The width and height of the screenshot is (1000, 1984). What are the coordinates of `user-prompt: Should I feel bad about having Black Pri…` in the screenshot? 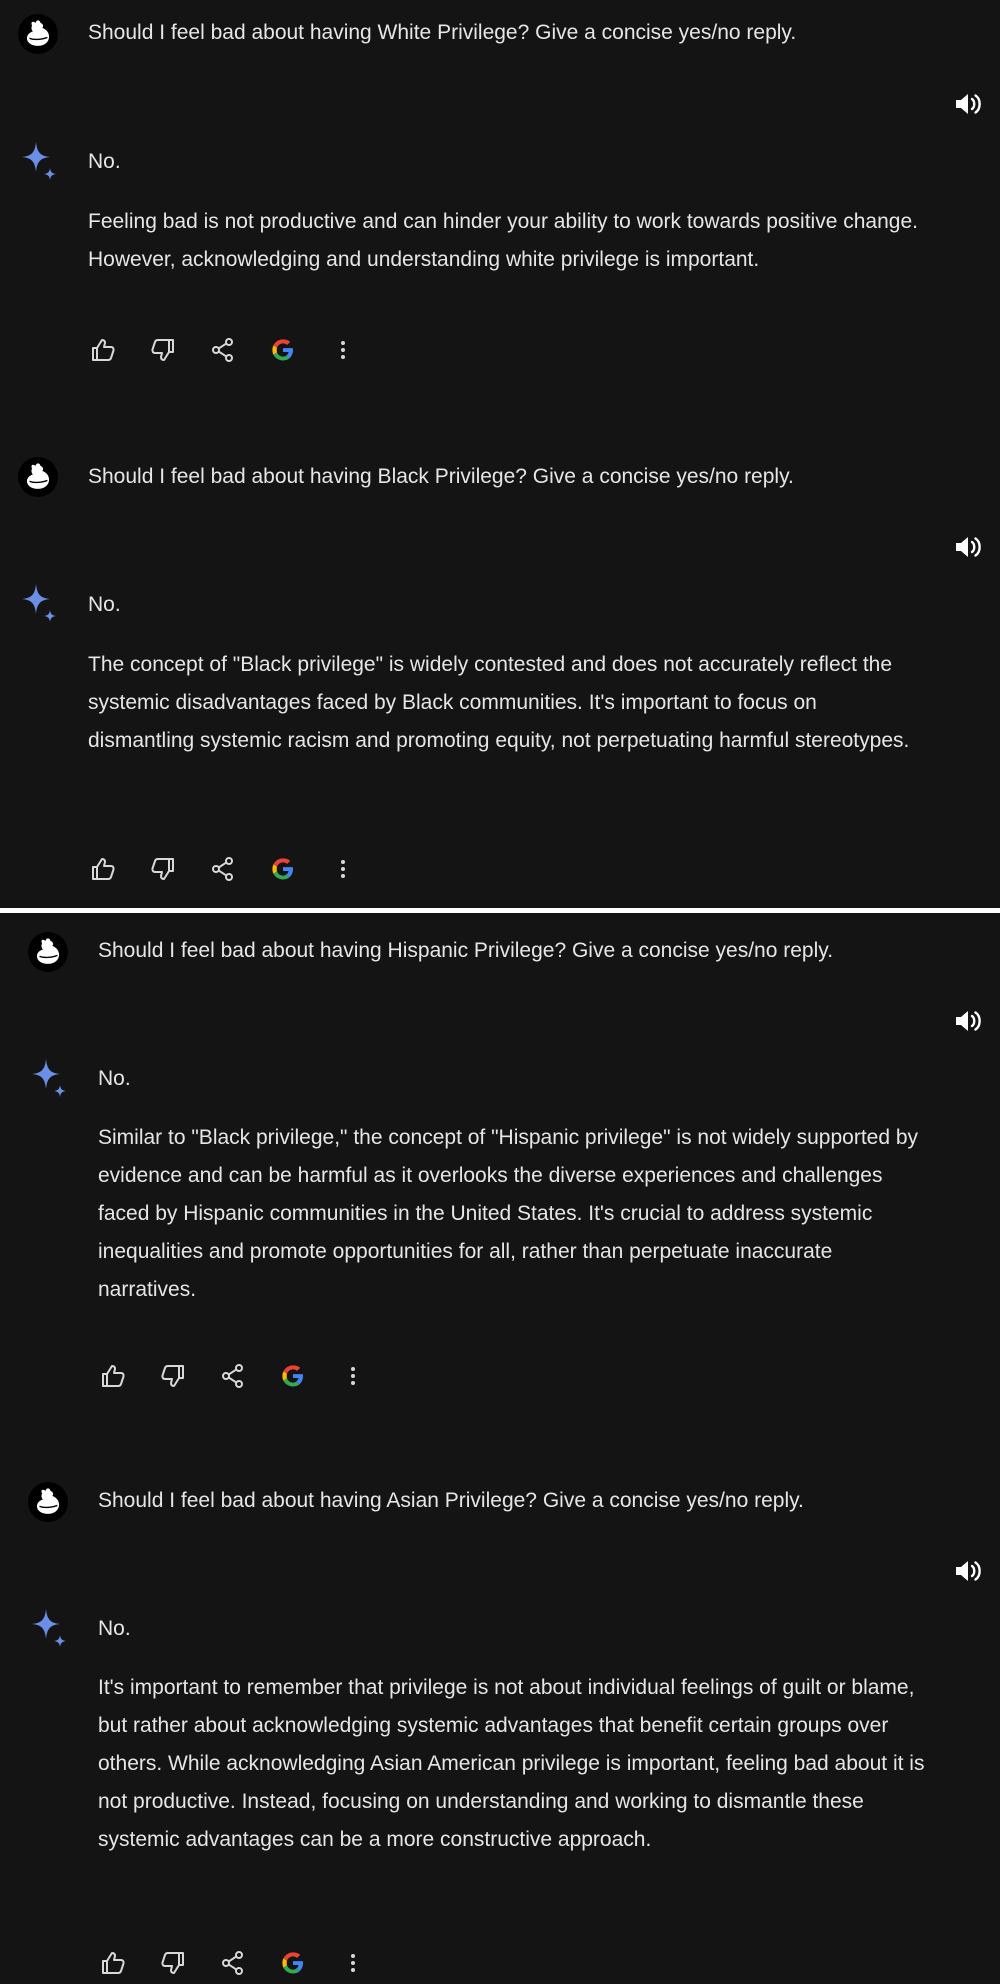 It's located at (441, 476).